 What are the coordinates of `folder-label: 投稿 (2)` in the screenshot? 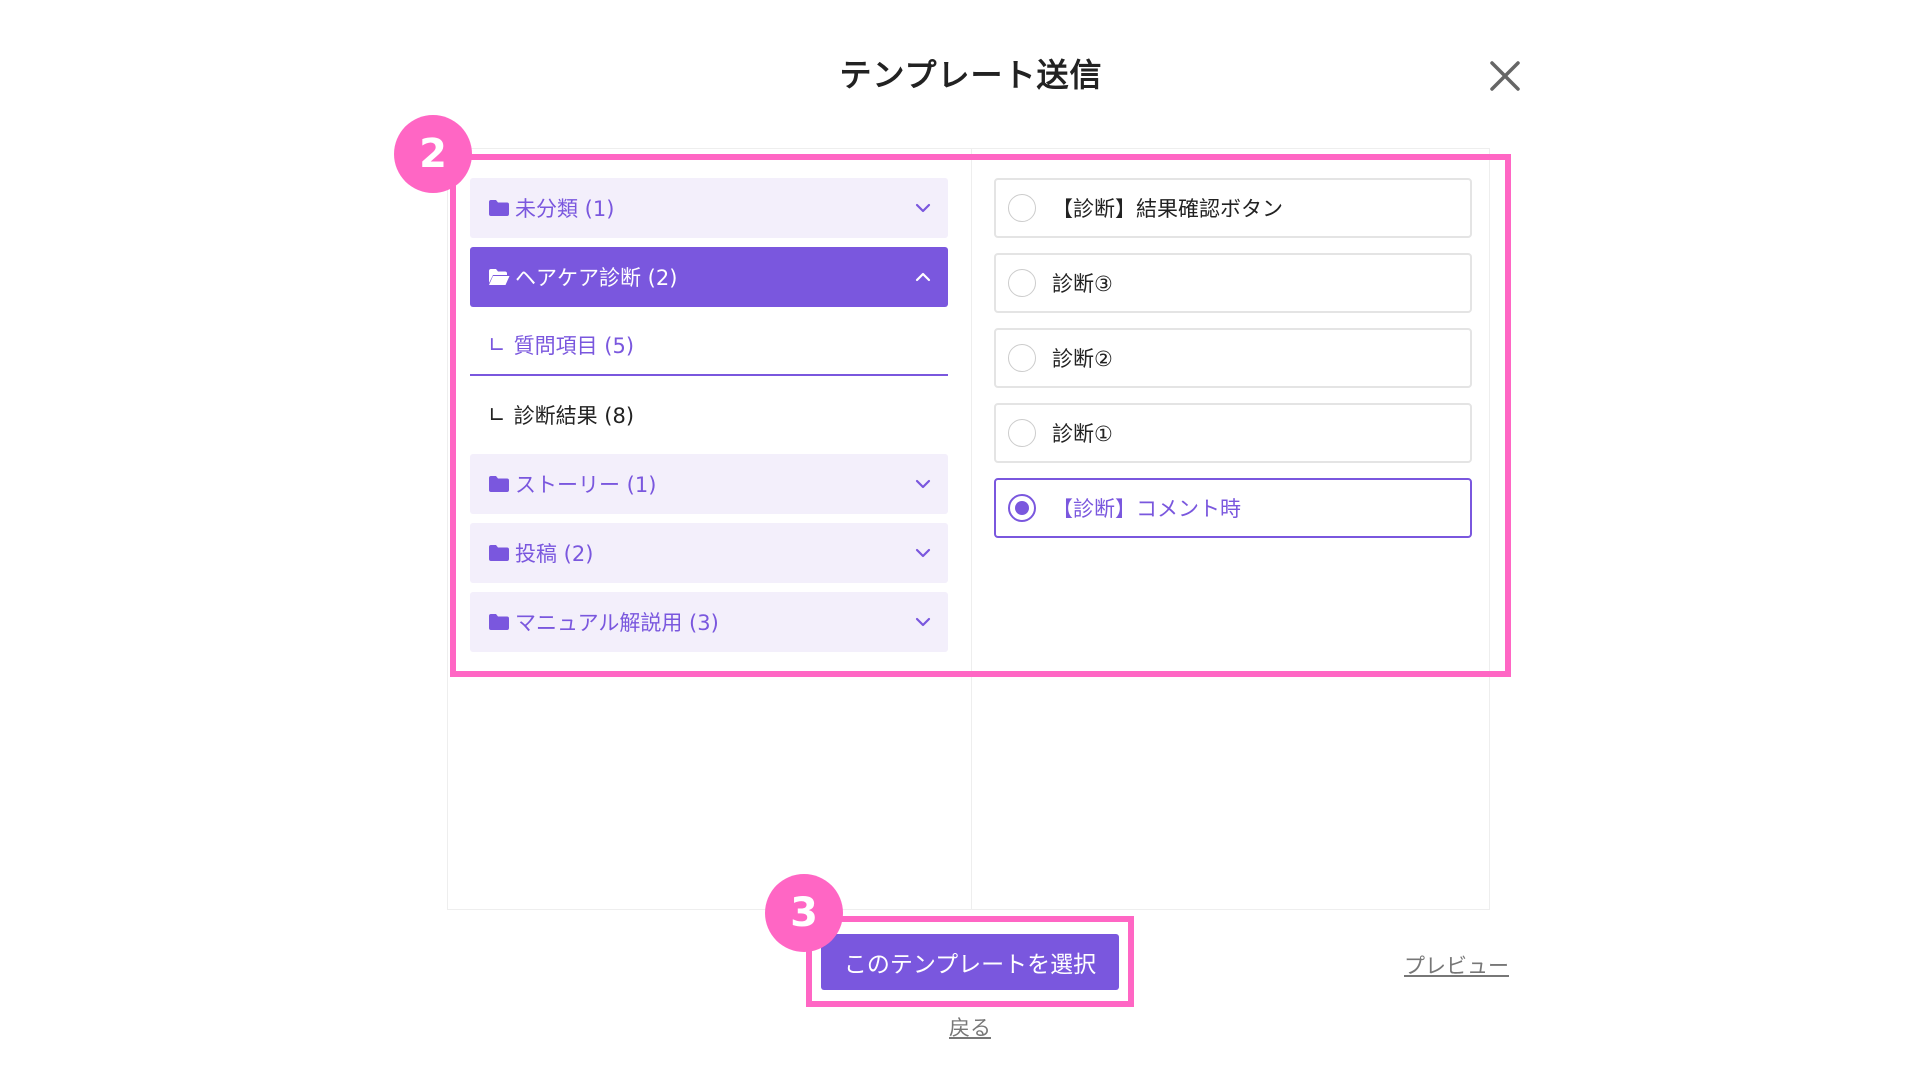 It's located at (554, 554).